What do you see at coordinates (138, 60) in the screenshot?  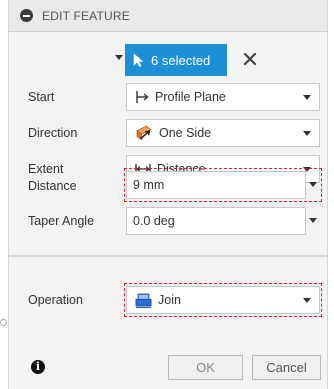 I see `cursor-icon` at bounding box center [138, 60].